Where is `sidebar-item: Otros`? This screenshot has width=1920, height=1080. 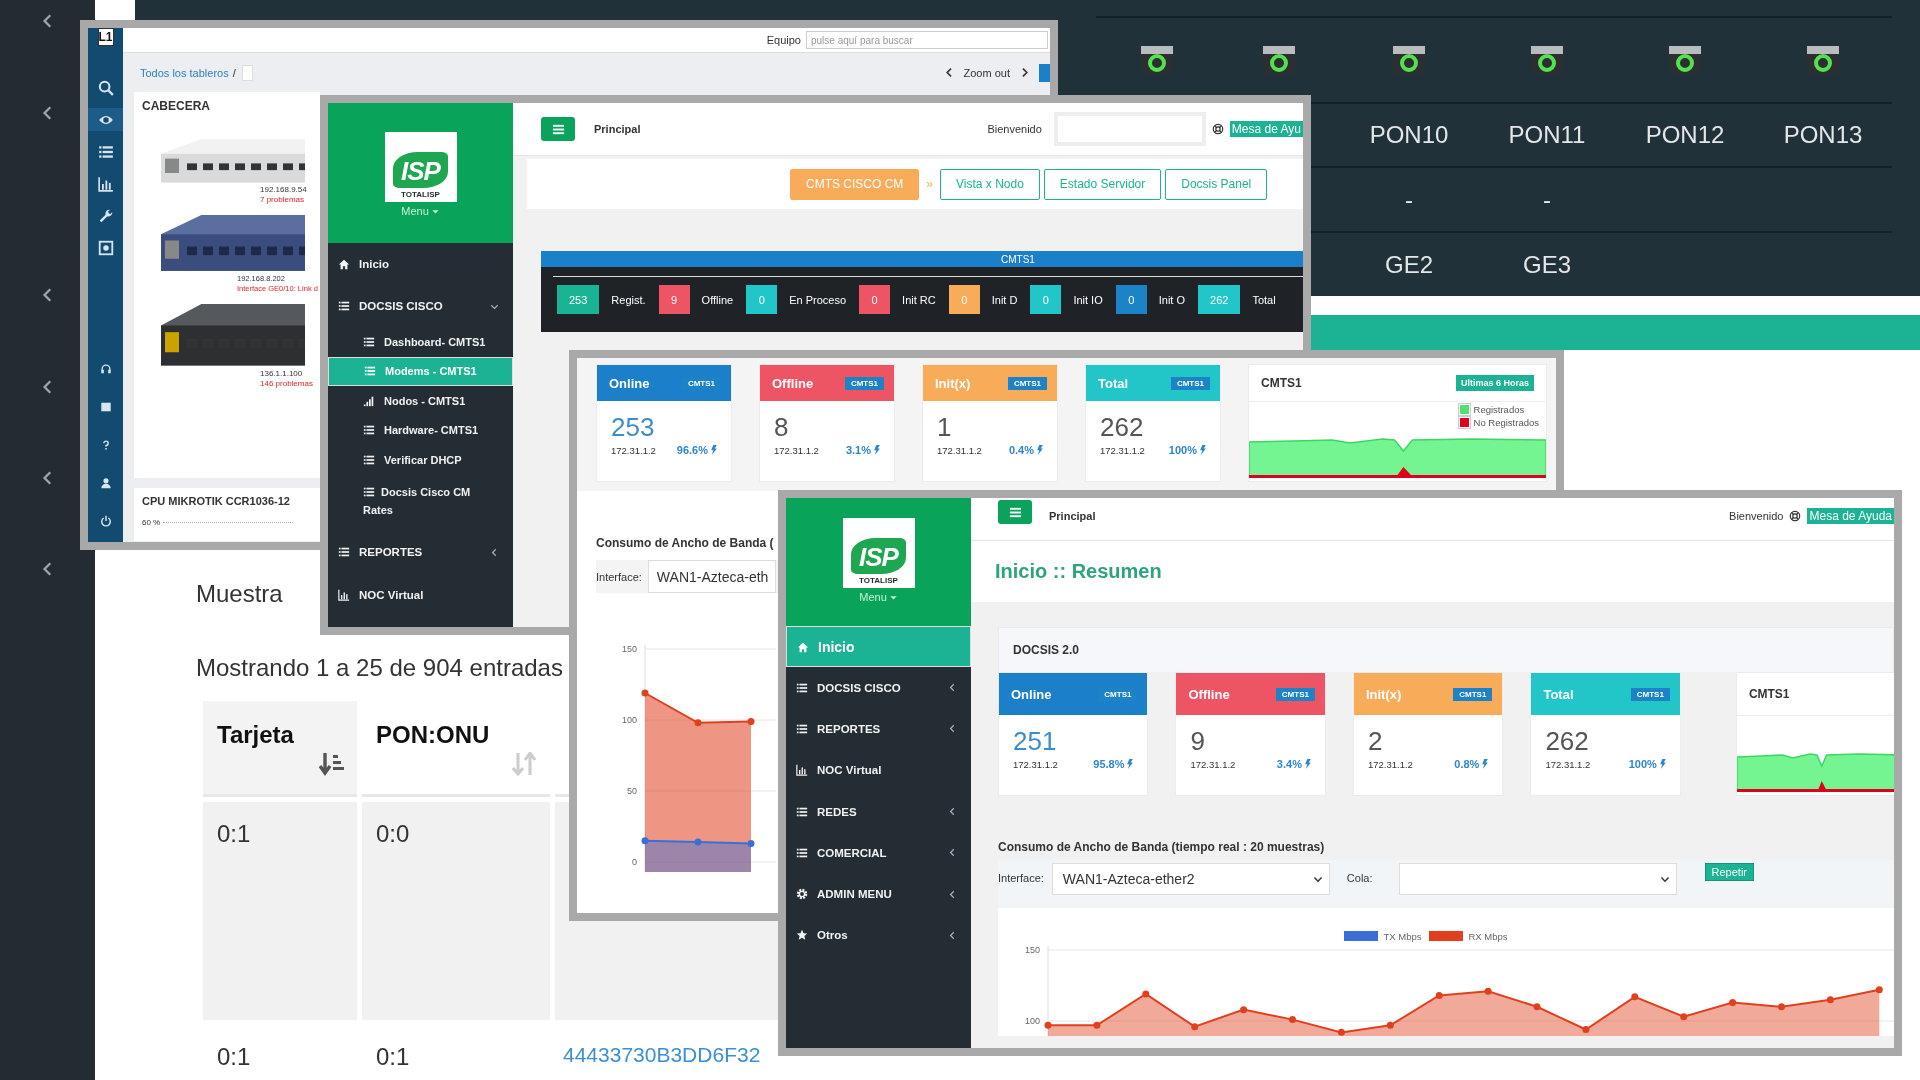 sidebar-item: Otros is located at coordinates (878, 935).